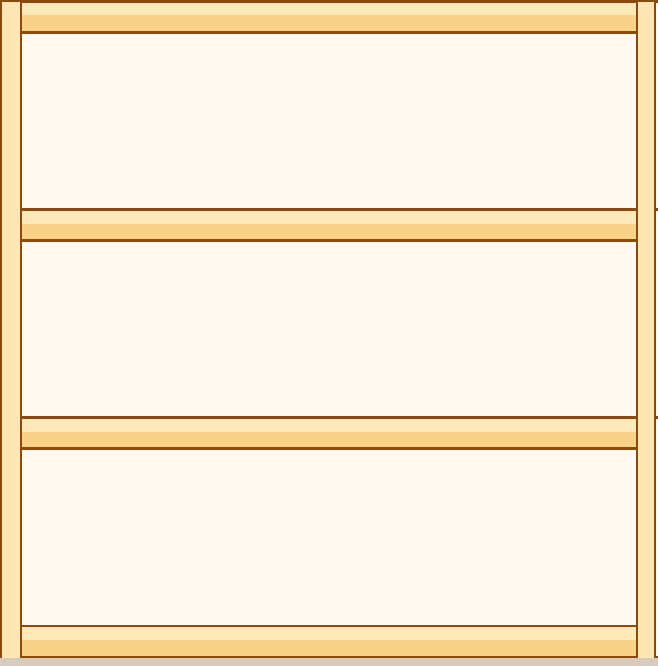 Image resolution: width=658 pixels, height=666 pixels. What do you see at coordinates (646, 329) in the screenshot?
I see `right-post` at bounding box center [646, 329].